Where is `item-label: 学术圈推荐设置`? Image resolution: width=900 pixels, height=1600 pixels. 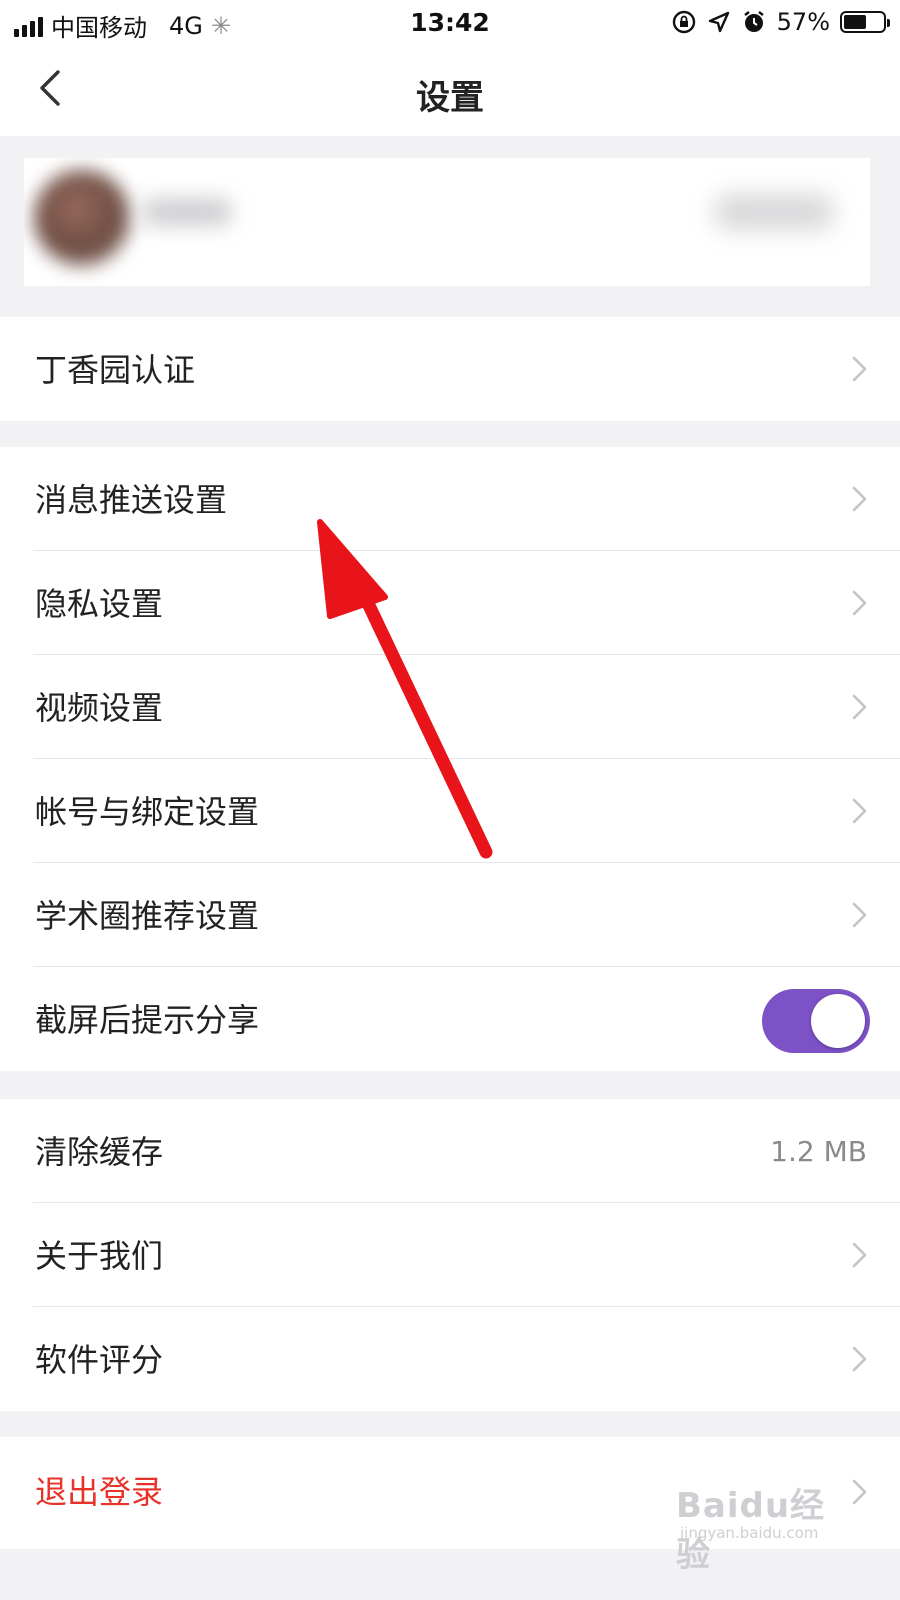
item-label: 学术圈推荐设置 is located at coordinates (147, 916).